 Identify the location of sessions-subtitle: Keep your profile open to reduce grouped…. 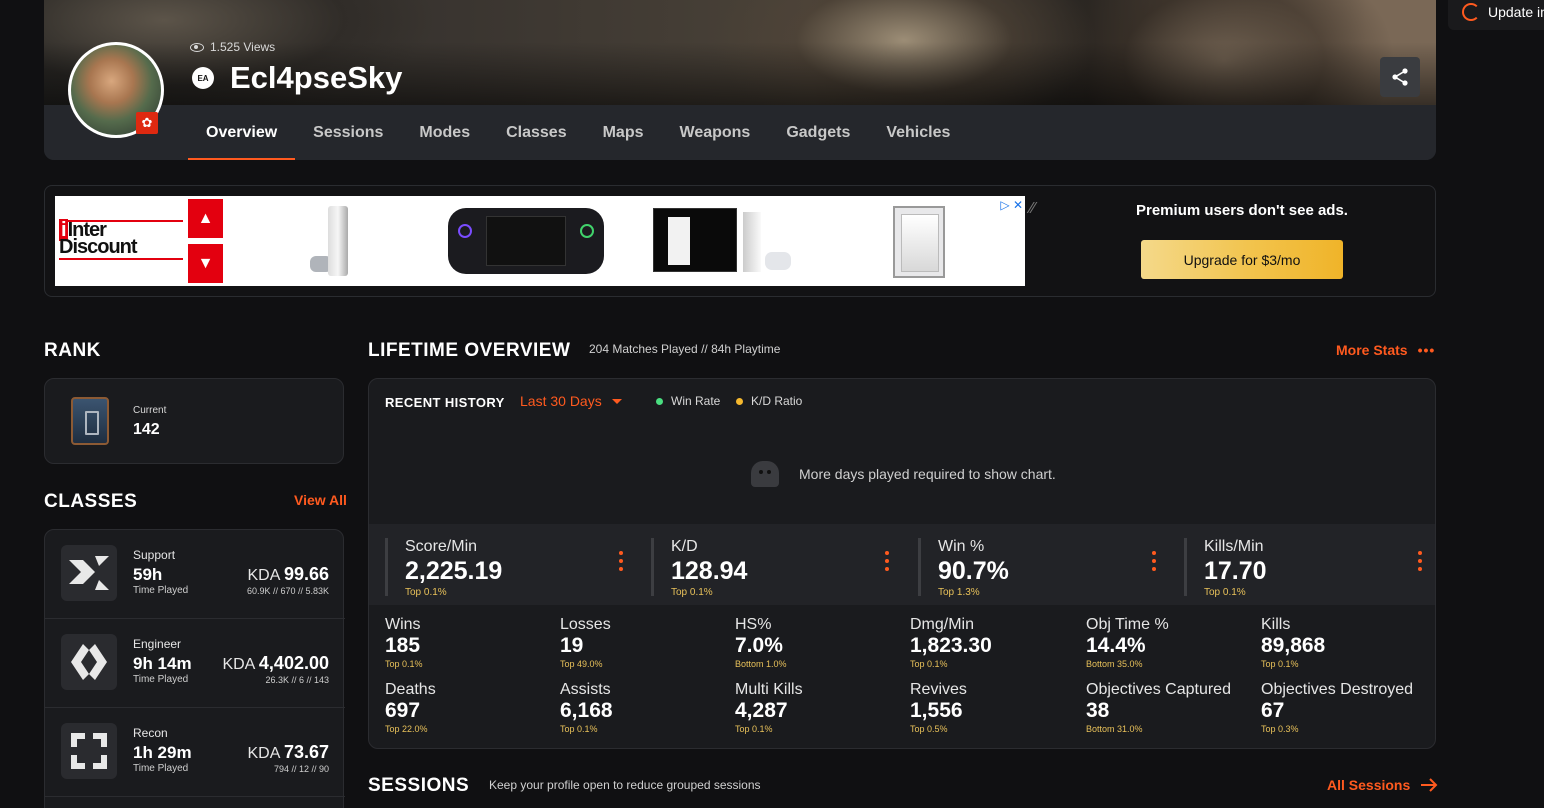
(625, 785).